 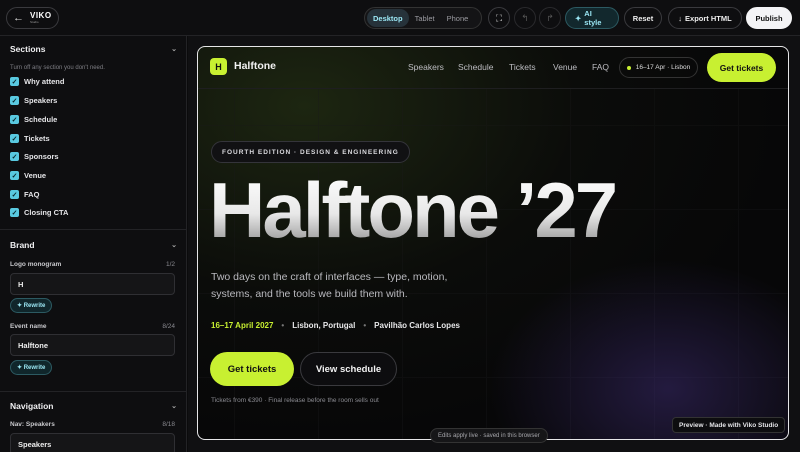 I want to click on back-to-home-button: ← VIKO Studio, so click(x=32, y=18).